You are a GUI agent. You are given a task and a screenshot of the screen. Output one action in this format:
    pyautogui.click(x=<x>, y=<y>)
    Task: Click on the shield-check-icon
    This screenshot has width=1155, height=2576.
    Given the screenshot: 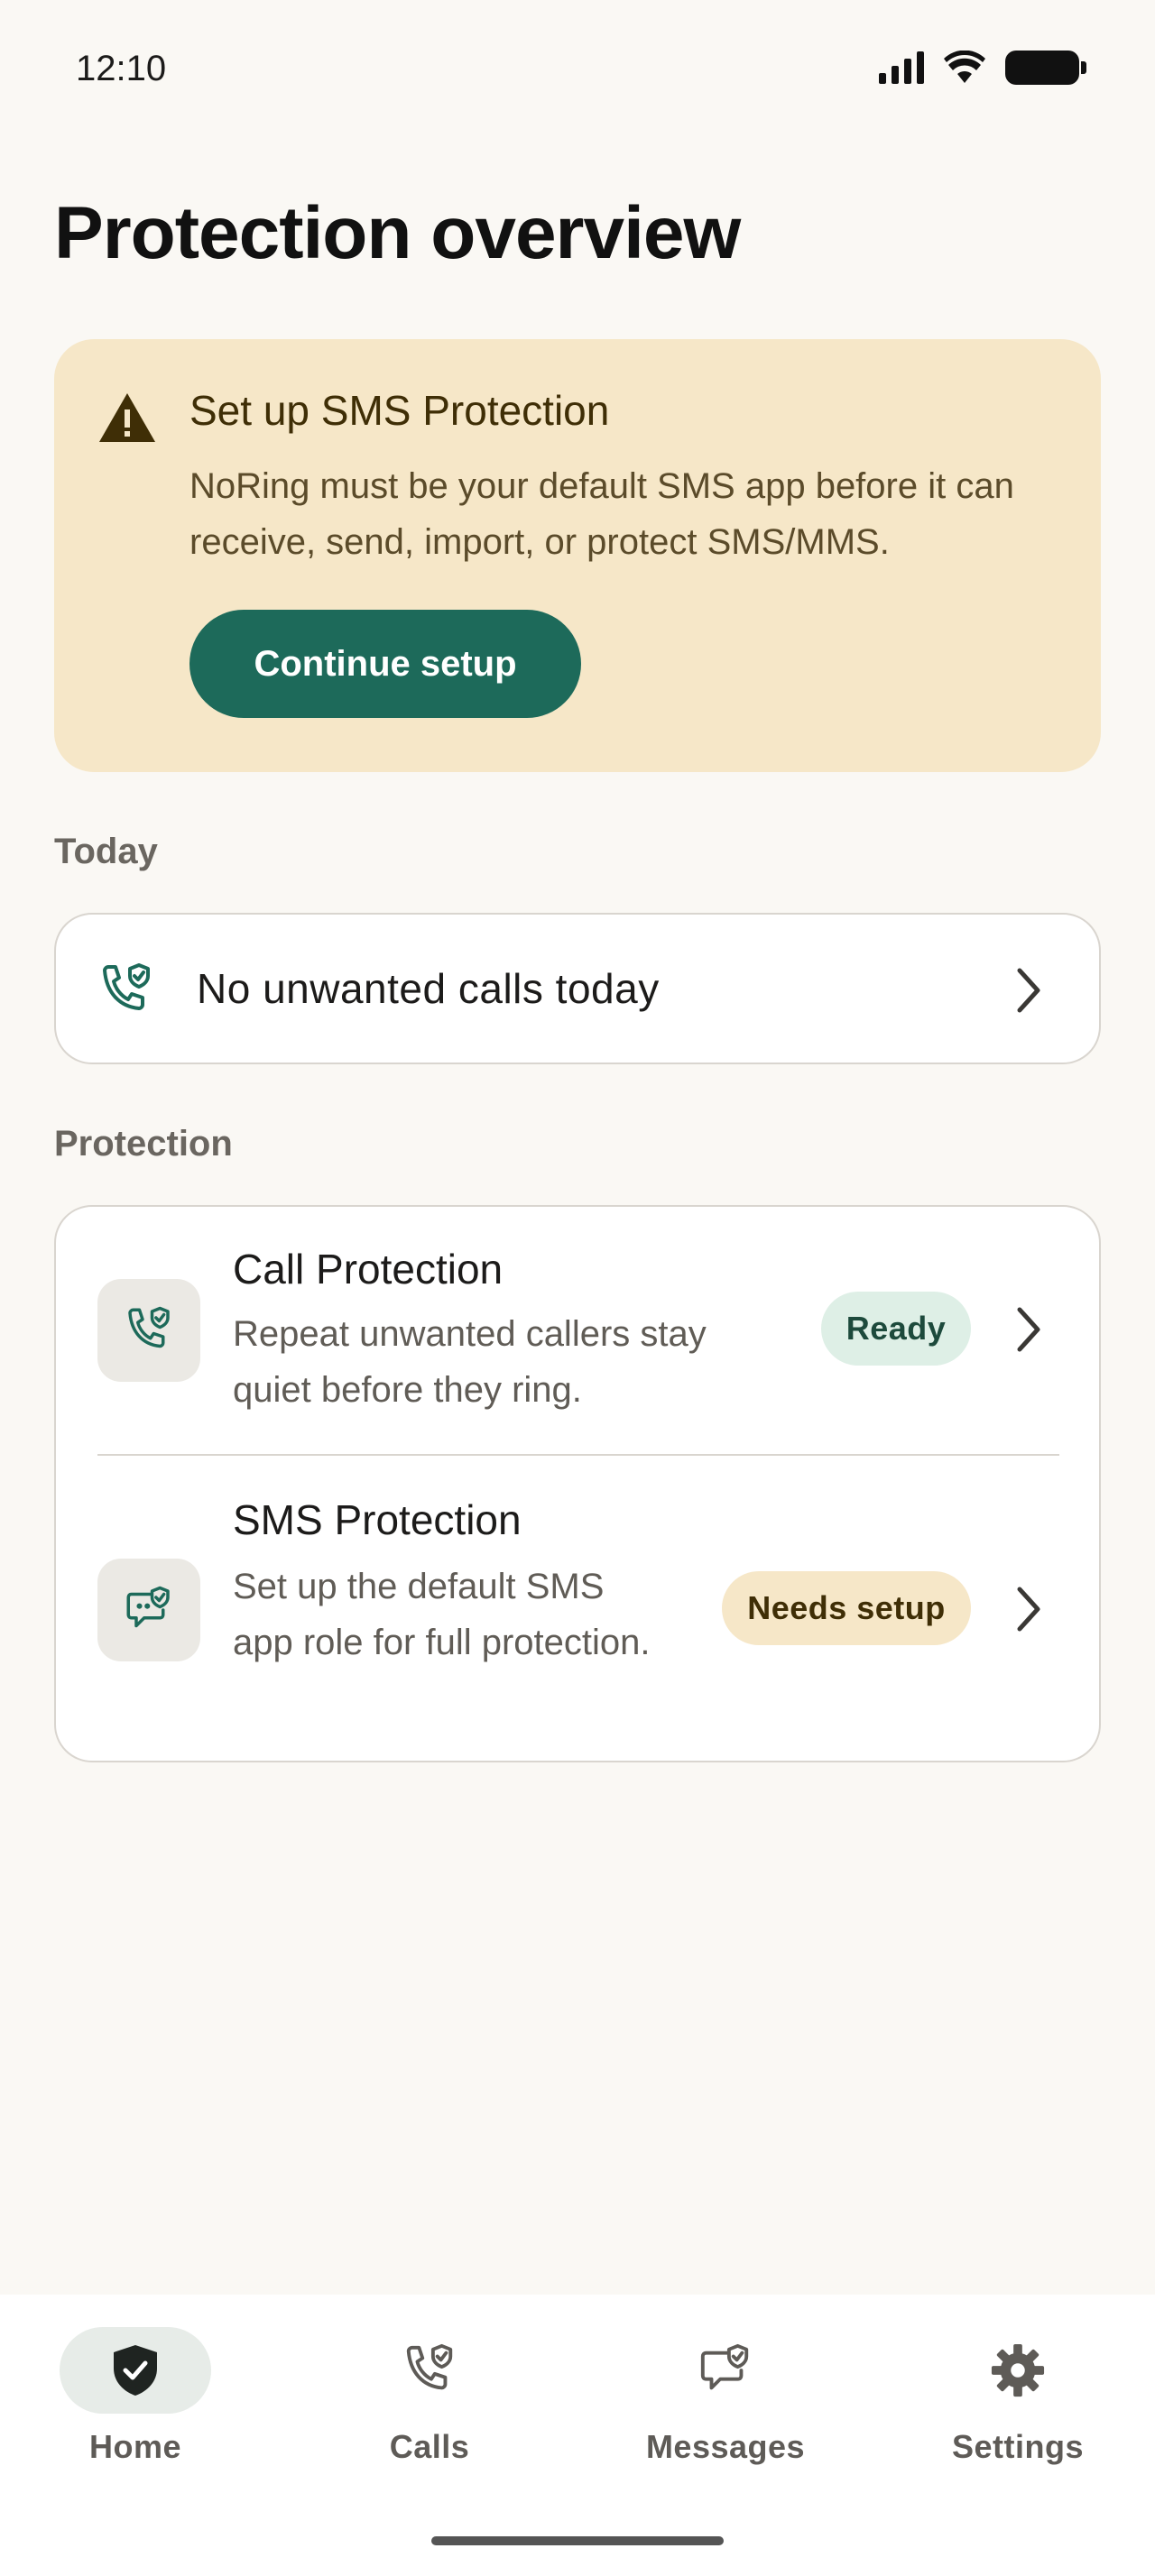 What is the action you would take?
    pyautogui.click(x=135, y=2370)
    